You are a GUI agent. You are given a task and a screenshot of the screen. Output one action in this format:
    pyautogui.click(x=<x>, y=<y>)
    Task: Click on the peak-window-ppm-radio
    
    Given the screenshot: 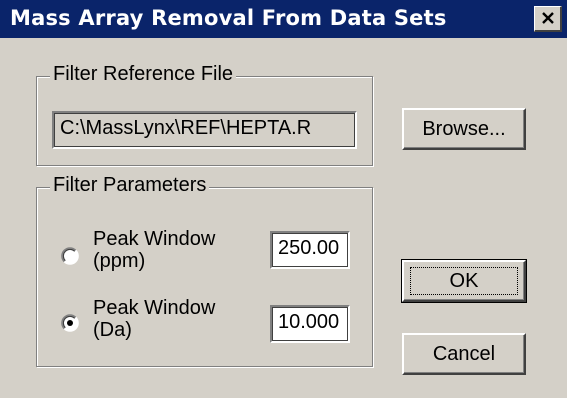 What is the action you would take?
    pyautogui.click(x=70, y=256)
    